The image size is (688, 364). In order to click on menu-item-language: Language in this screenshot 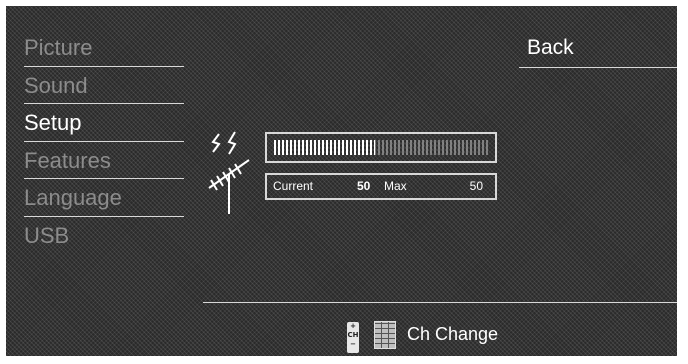, I will do `click(95, 198)`.